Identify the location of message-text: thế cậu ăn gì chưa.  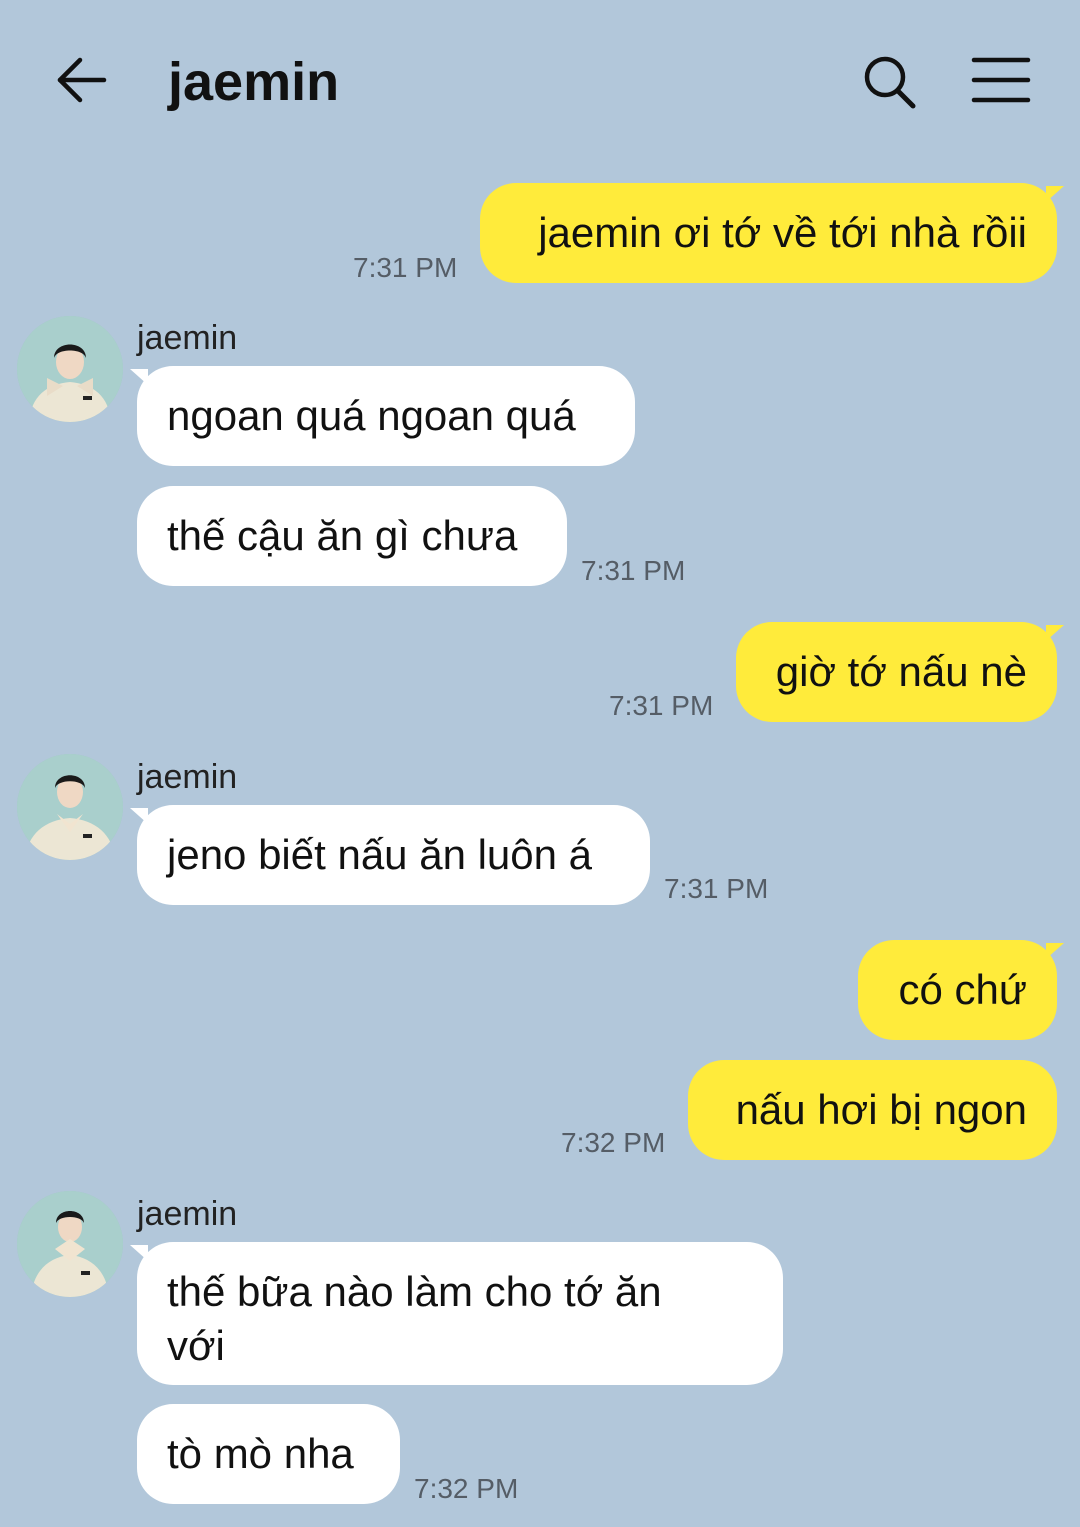
(342, 535).